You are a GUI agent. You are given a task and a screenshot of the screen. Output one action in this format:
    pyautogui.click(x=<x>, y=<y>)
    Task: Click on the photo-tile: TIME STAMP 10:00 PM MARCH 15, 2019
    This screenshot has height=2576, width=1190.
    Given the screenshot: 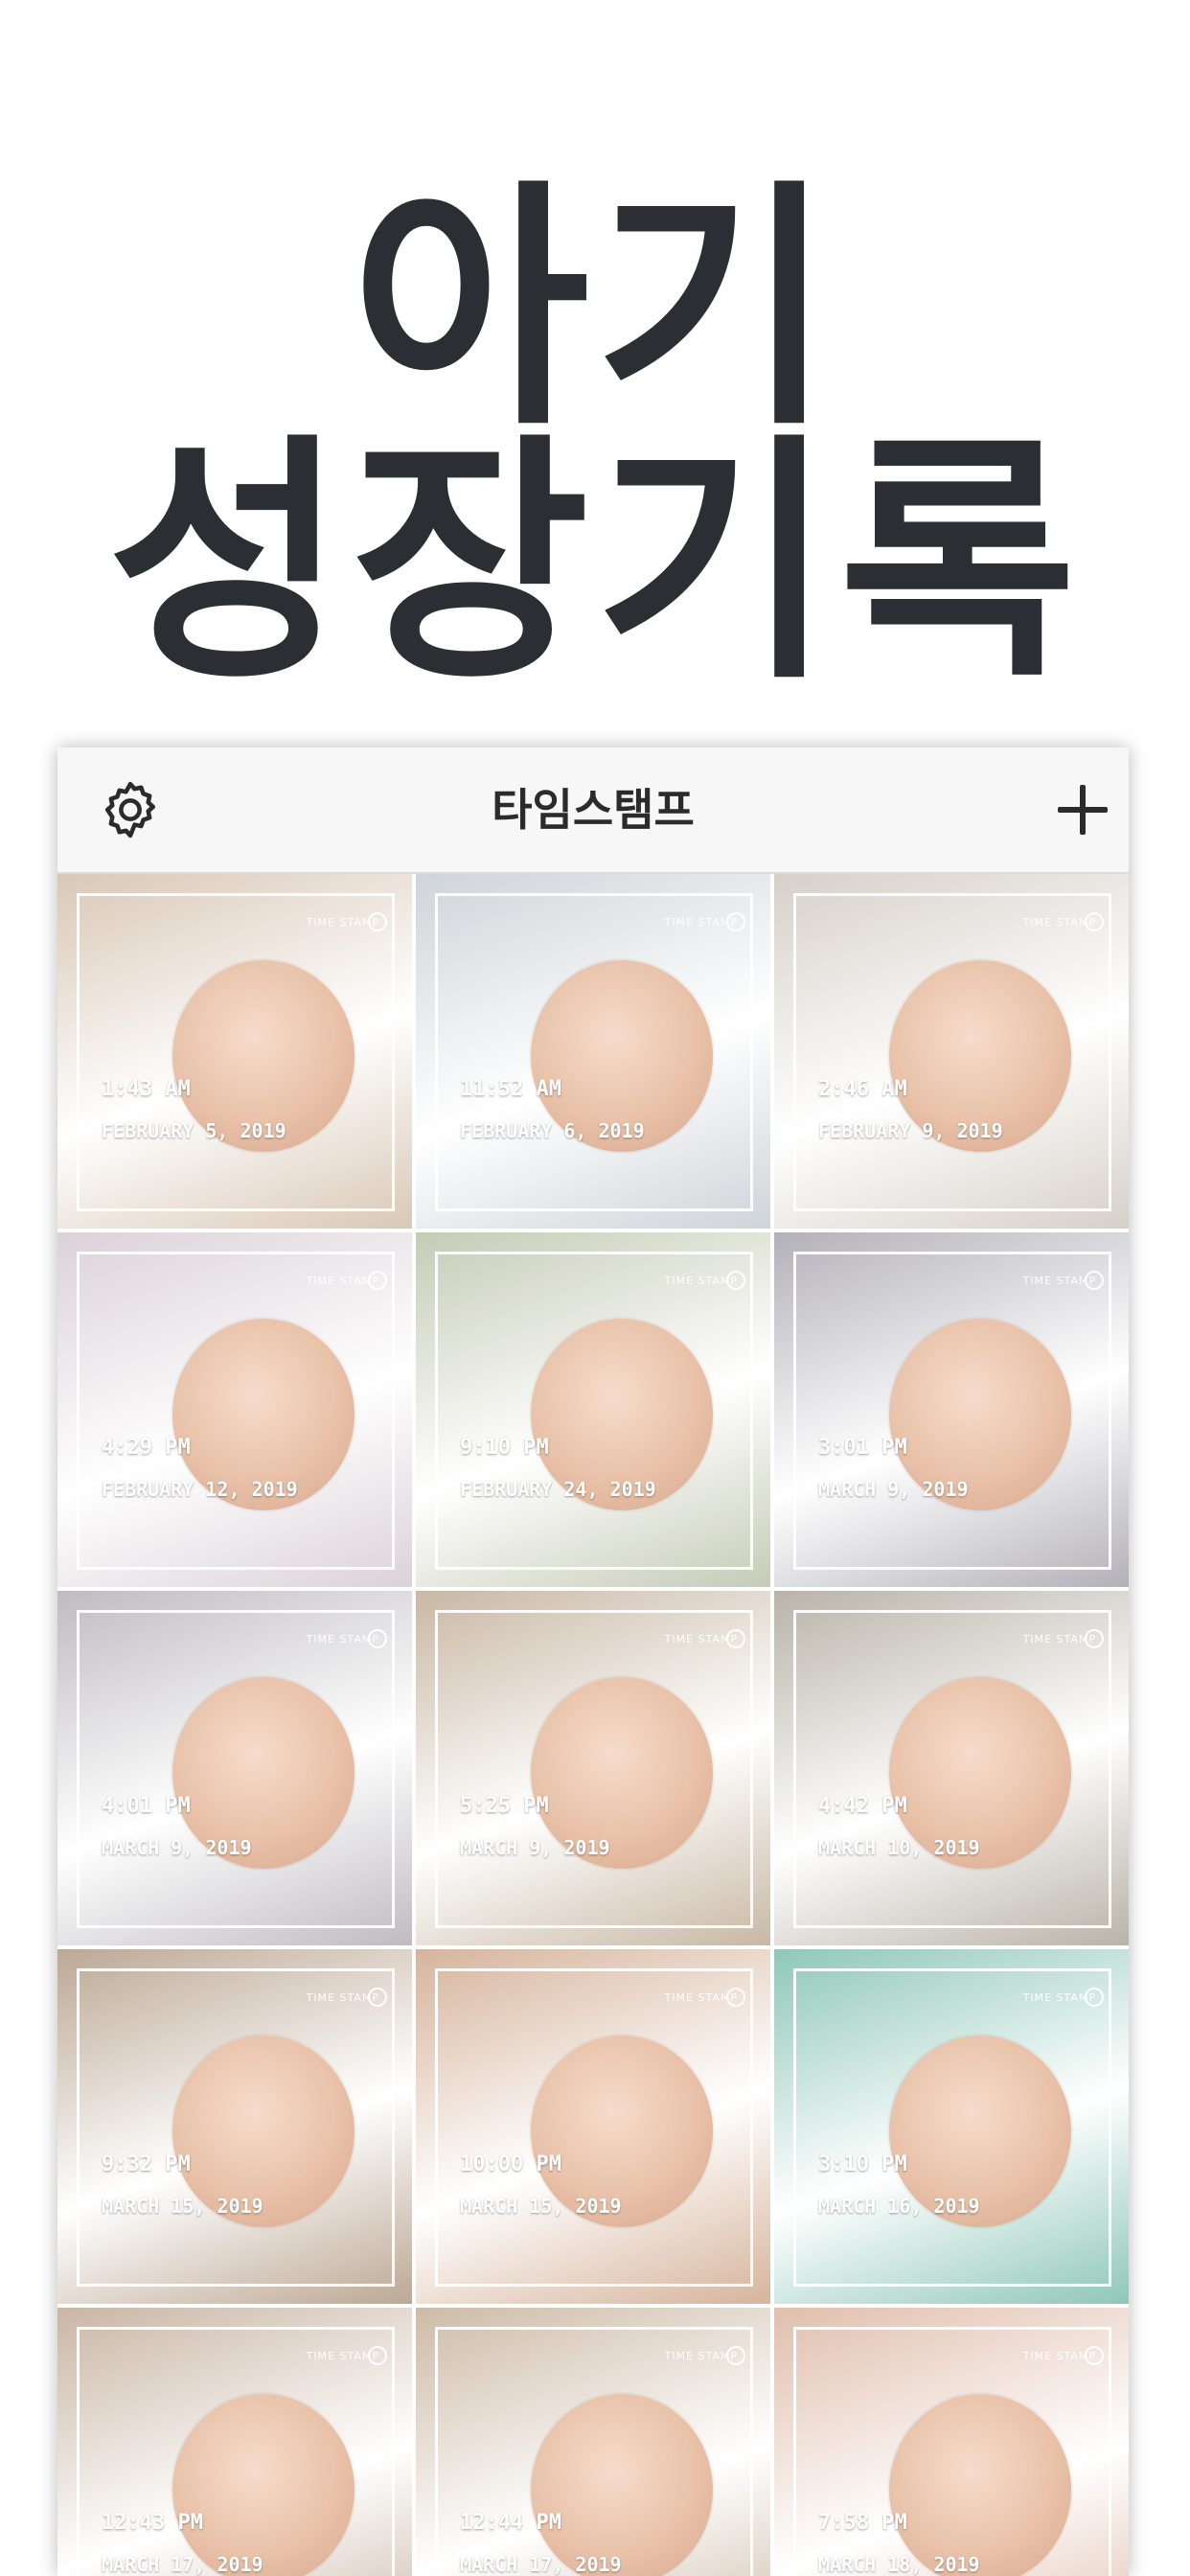 What is the action you would take?
    pyautogui.click(x=593, y=2126)
    